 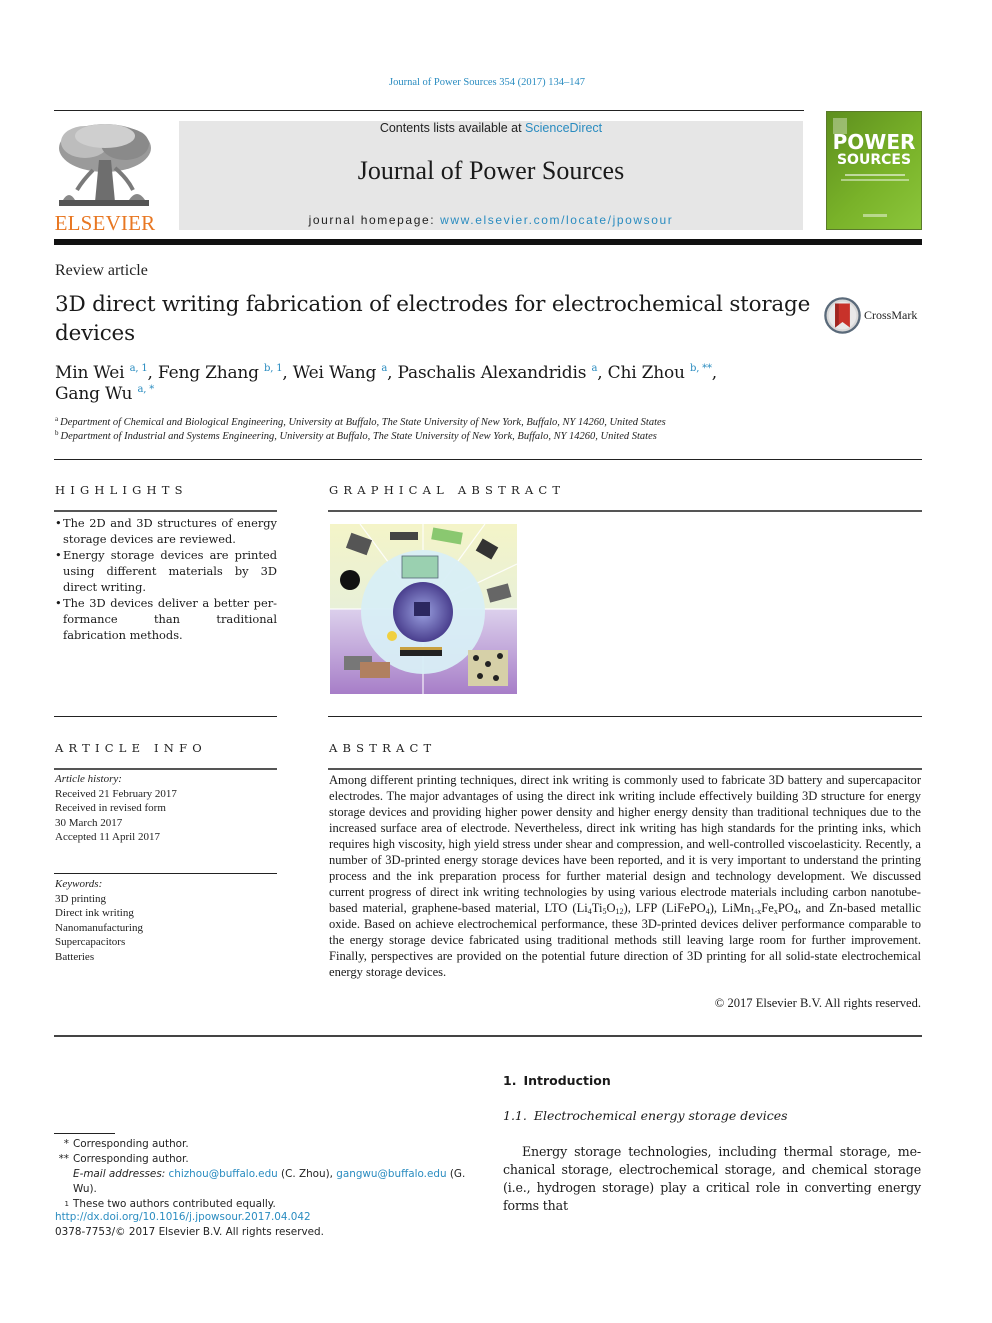 I want to click on journal-cover-image: POWER SOURCES, so click(x=874, y=170).